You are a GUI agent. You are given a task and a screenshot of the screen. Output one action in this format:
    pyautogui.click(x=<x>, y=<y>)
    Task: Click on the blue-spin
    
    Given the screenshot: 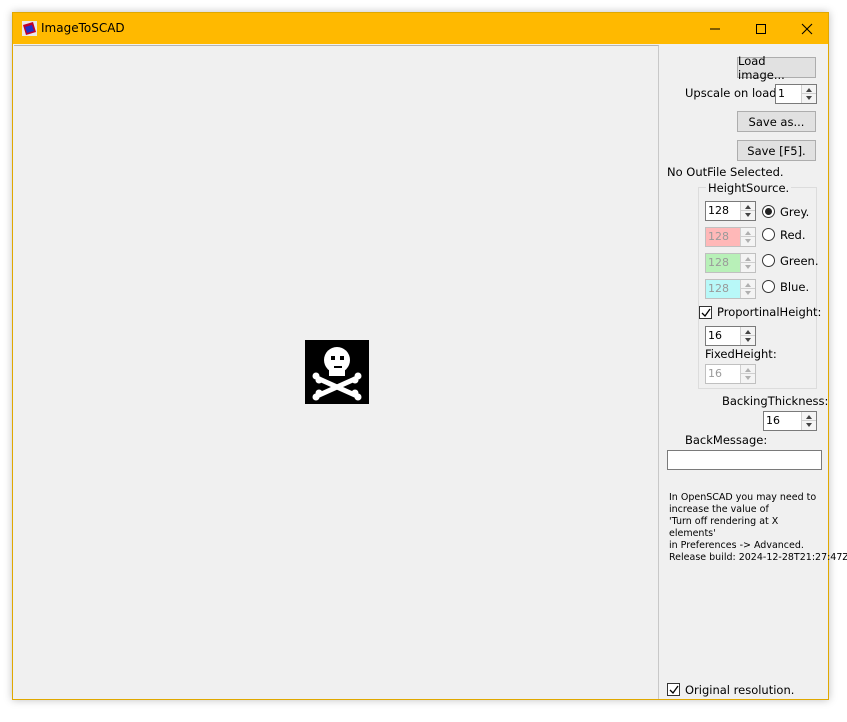 What is the action you would take?
    pyautogui.click(x=747, y=289)
    